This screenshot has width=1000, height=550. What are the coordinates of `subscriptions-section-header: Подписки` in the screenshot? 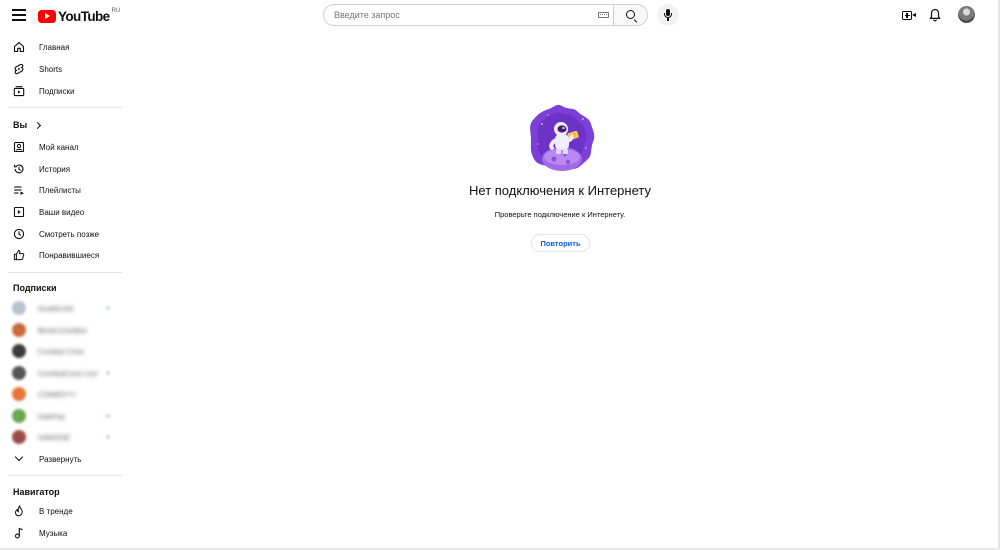 It's located at (35, 288).